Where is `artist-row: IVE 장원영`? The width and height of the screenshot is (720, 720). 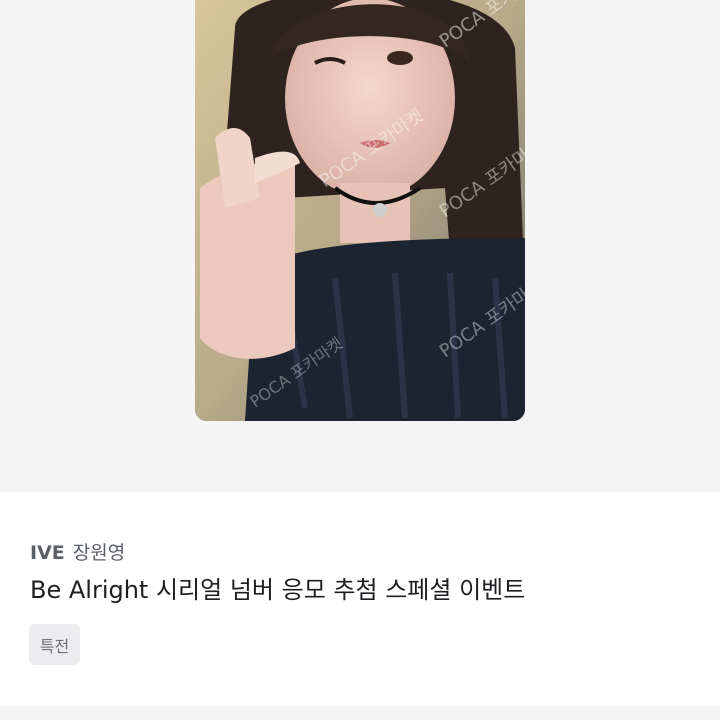
artist-row: IVE 장원영 is located at coordinates (77, 551).